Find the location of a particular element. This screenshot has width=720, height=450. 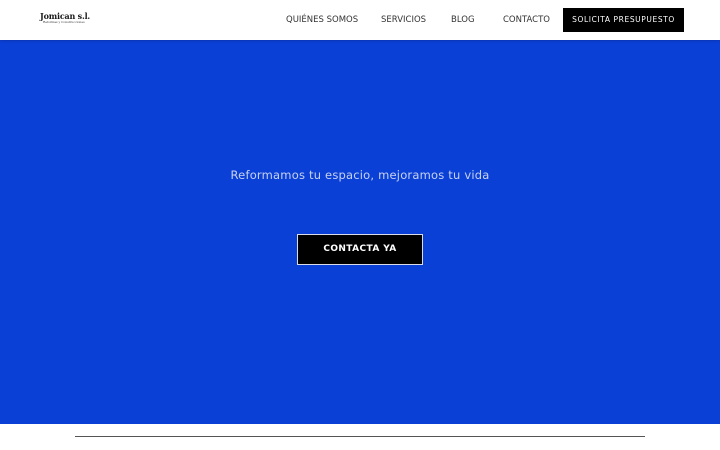

nav-link-servicios: SERVICIOS is located at coordinates (403, 20).